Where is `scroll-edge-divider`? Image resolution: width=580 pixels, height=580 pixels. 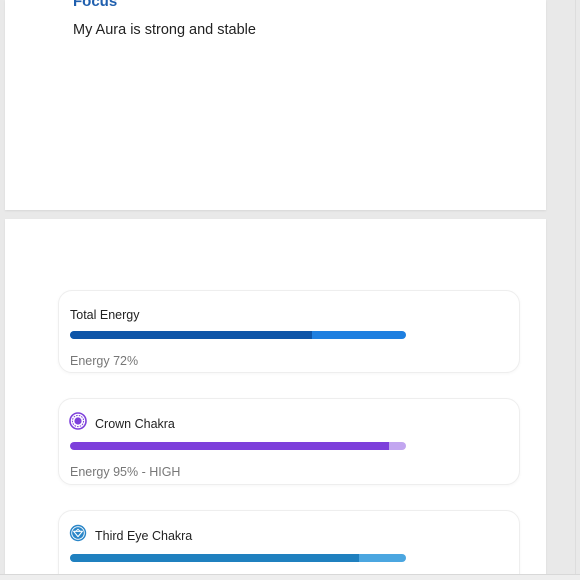 scroll-edge-divider is located at coordinates (575, 290).